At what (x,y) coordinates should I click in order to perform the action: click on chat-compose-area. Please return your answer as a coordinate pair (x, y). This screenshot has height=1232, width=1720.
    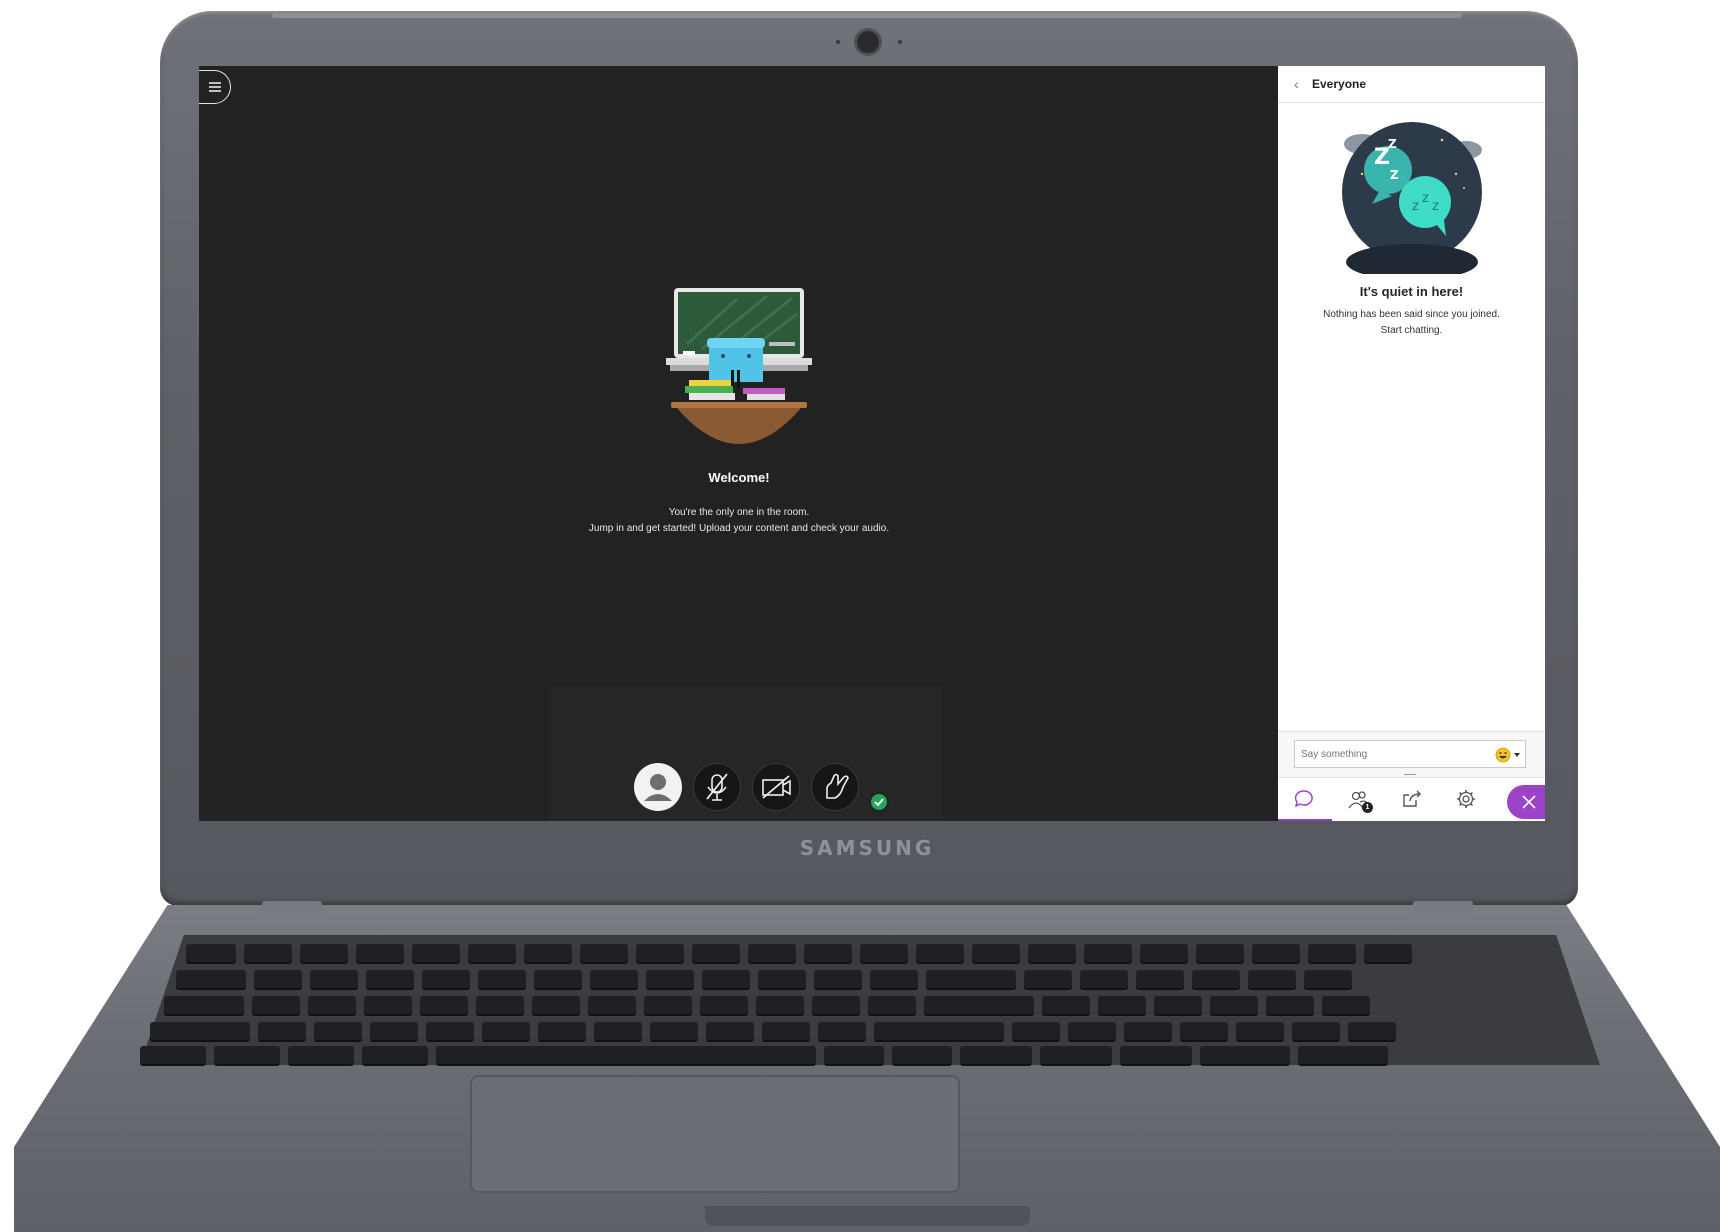
    Looking at the image, I should click on (1411, 754).